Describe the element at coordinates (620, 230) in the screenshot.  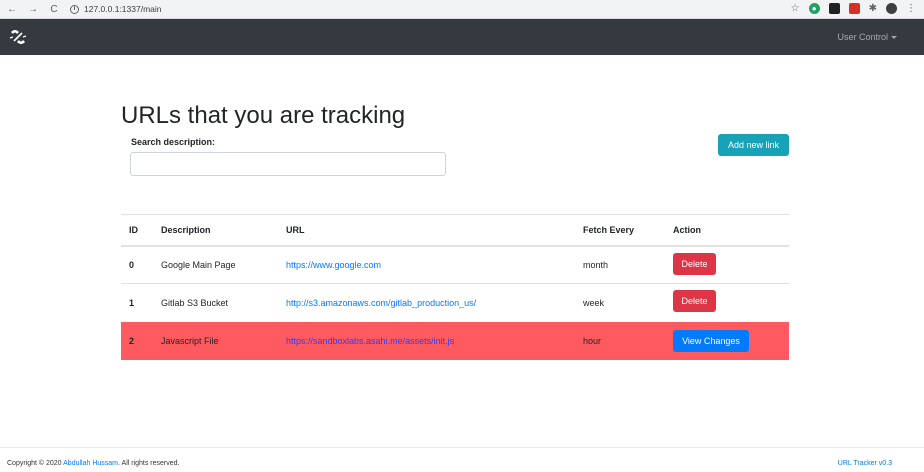
I see `header-fetch-every: Fetch Every` at that location.